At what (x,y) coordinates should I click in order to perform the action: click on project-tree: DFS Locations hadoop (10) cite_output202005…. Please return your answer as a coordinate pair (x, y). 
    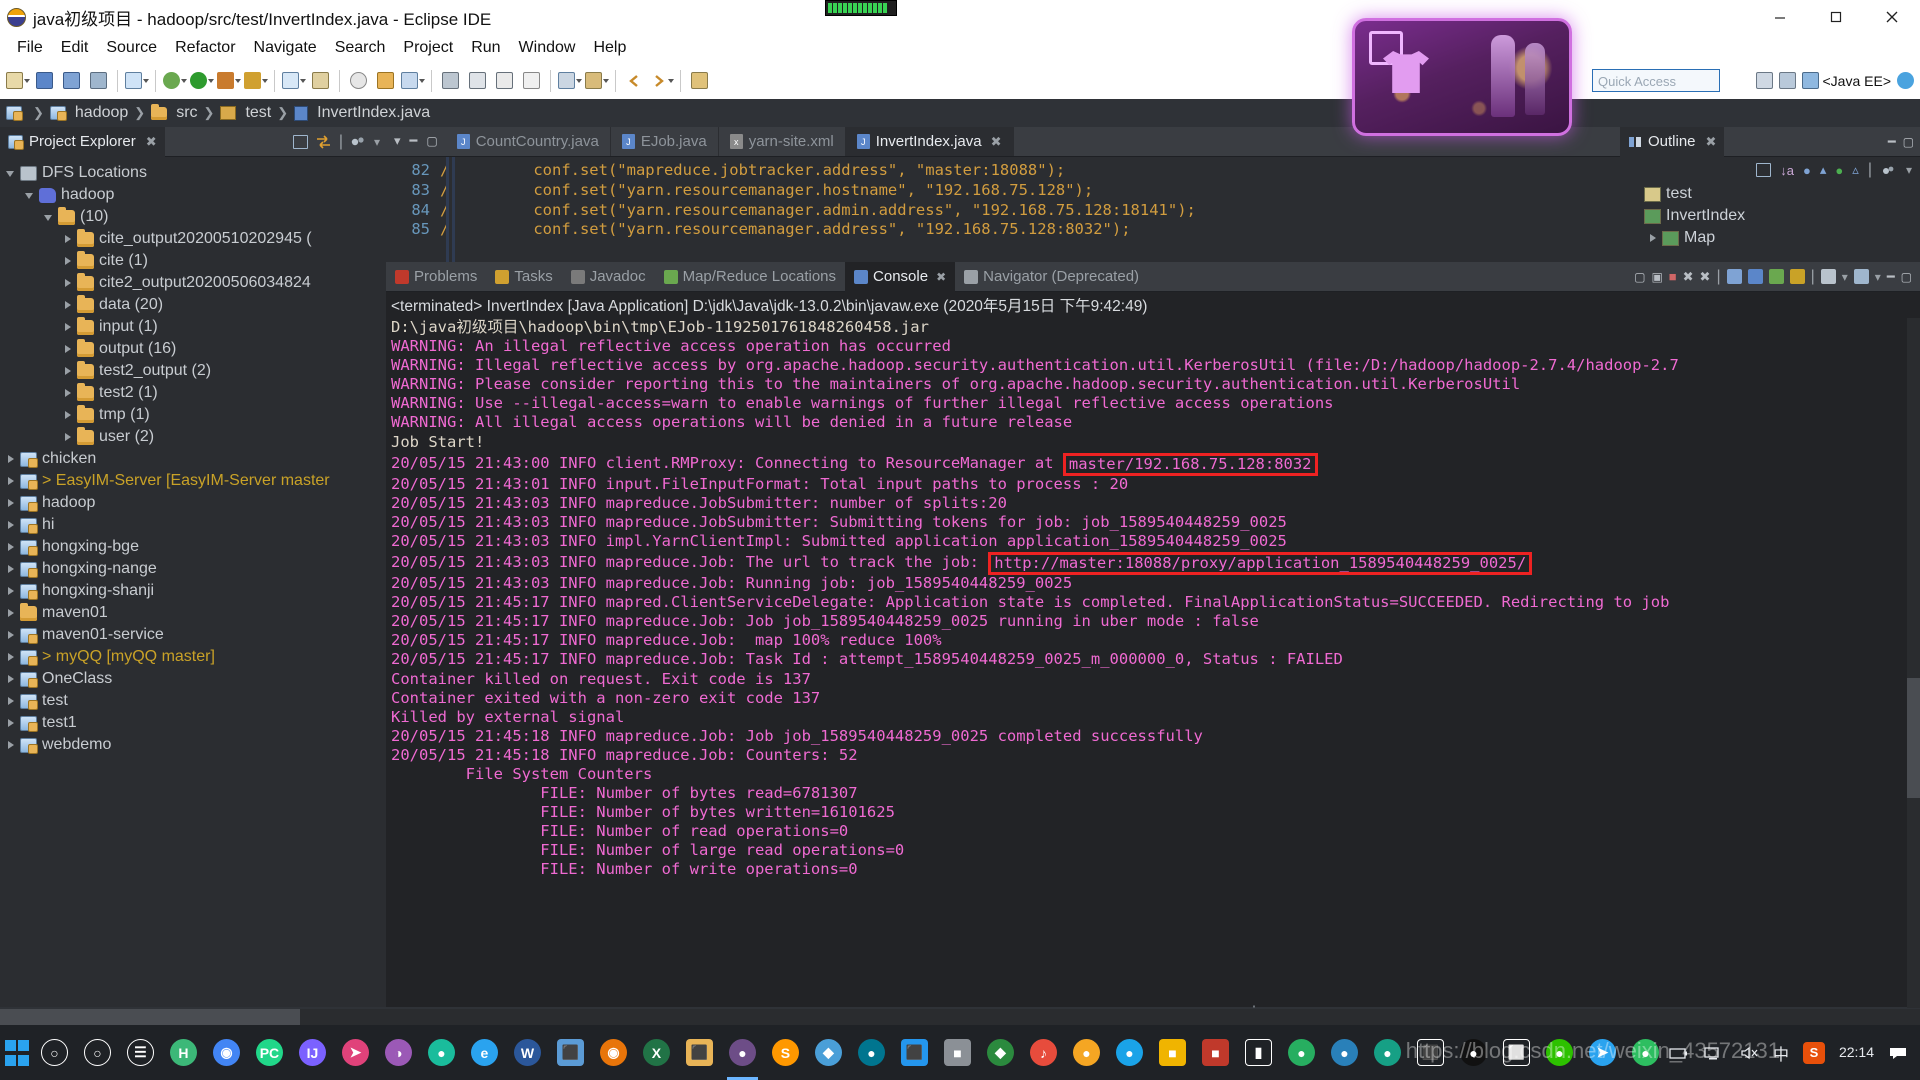
    Looking at the image, I should click on (193, 456).